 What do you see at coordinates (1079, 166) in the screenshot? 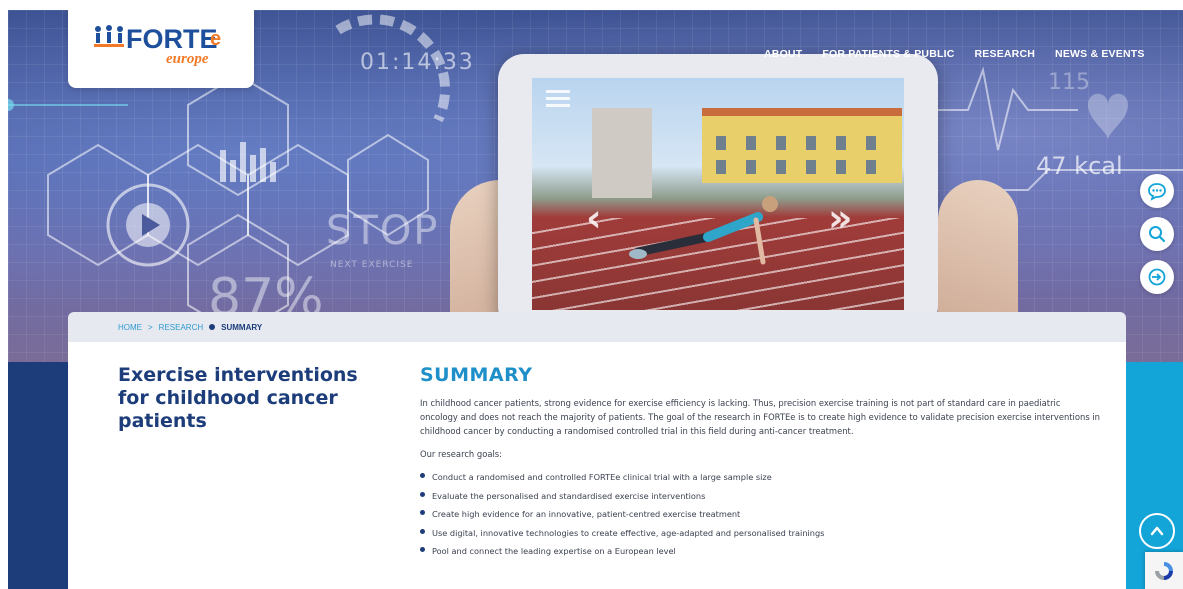
I see `hero-kcal-text: 47 kcal` at bounding box center [1079, 166].